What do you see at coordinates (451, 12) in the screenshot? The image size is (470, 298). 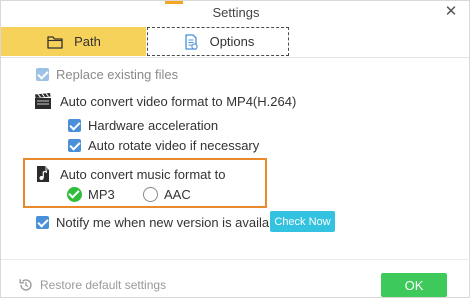 I see `close-icon: ✕` at bounding box center [451, 12].